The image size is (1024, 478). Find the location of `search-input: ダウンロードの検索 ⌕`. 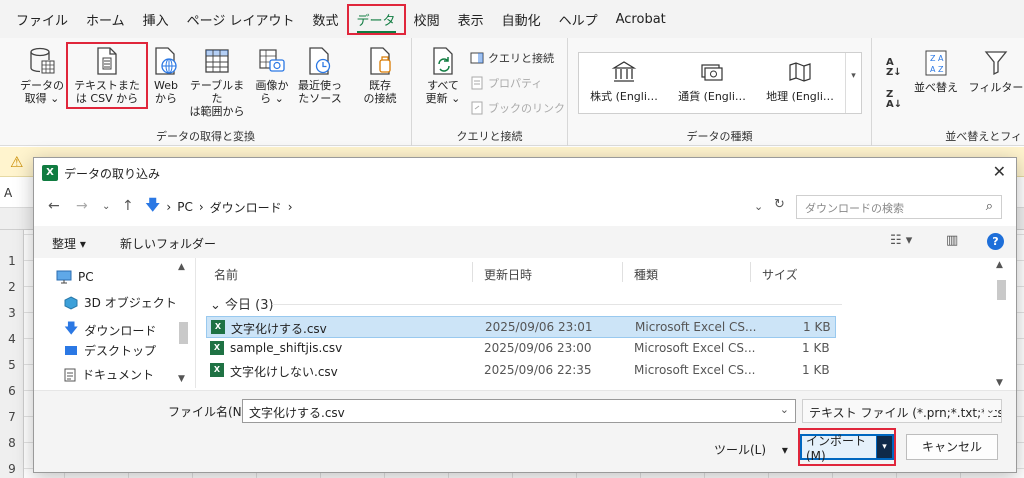

search-input: ダウンロードの検索 ⌕ is located at coordinates (899, 207).